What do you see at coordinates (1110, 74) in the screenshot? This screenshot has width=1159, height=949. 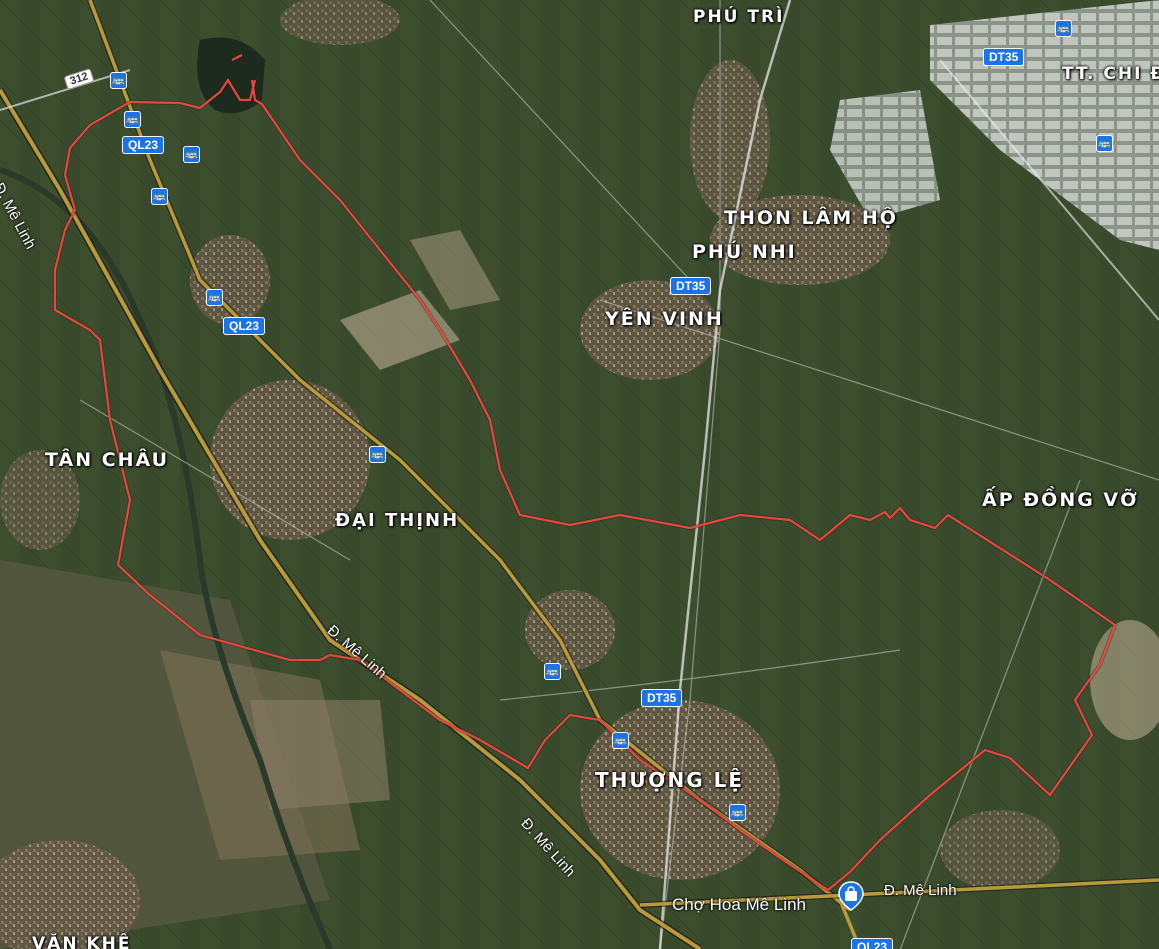 I see `place-label-tt-chi-dong: TT. CHI Đ` at bounding box center [1110, 74].